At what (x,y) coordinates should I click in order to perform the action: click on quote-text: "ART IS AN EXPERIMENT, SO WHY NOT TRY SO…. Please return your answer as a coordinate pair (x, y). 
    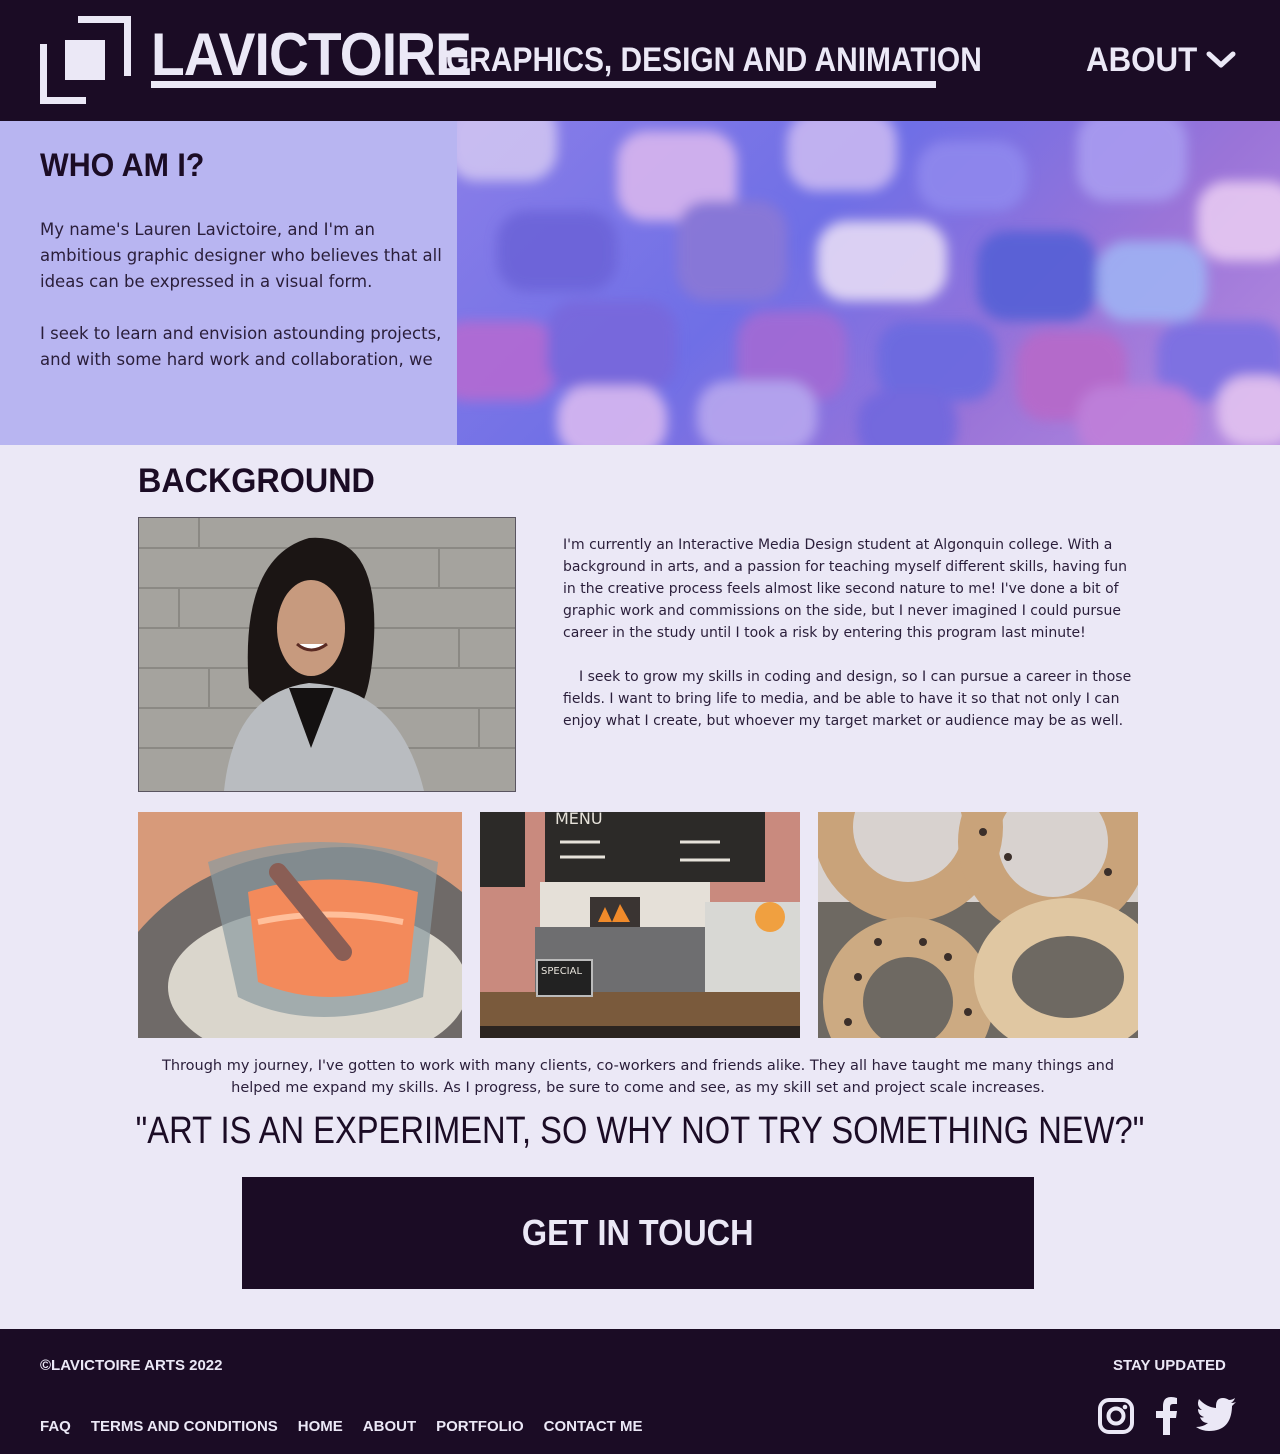
    Looking at the image, I should click on (640, 1131).